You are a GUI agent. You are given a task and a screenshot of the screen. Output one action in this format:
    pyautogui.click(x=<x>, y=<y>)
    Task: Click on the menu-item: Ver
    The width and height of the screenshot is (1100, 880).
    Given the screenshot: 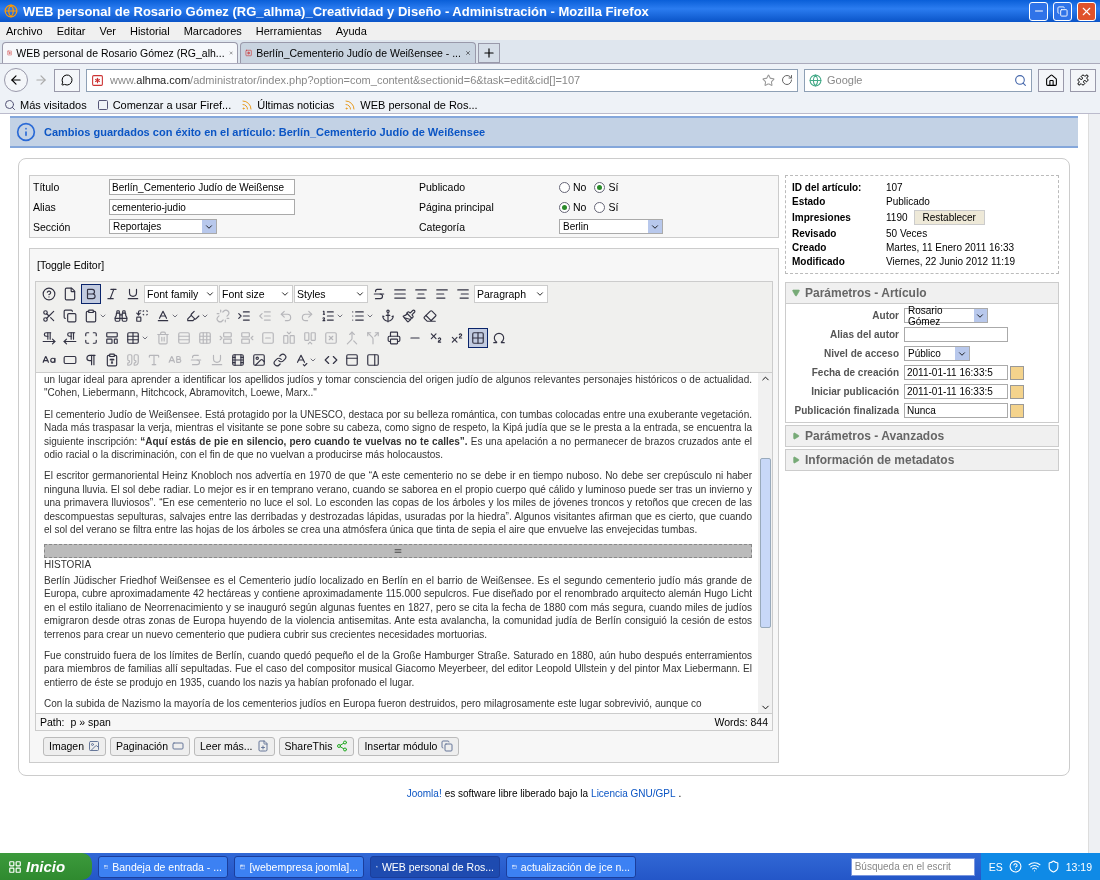 What is the action you would take?
    pyautogui.click(x=107, y=31)
    